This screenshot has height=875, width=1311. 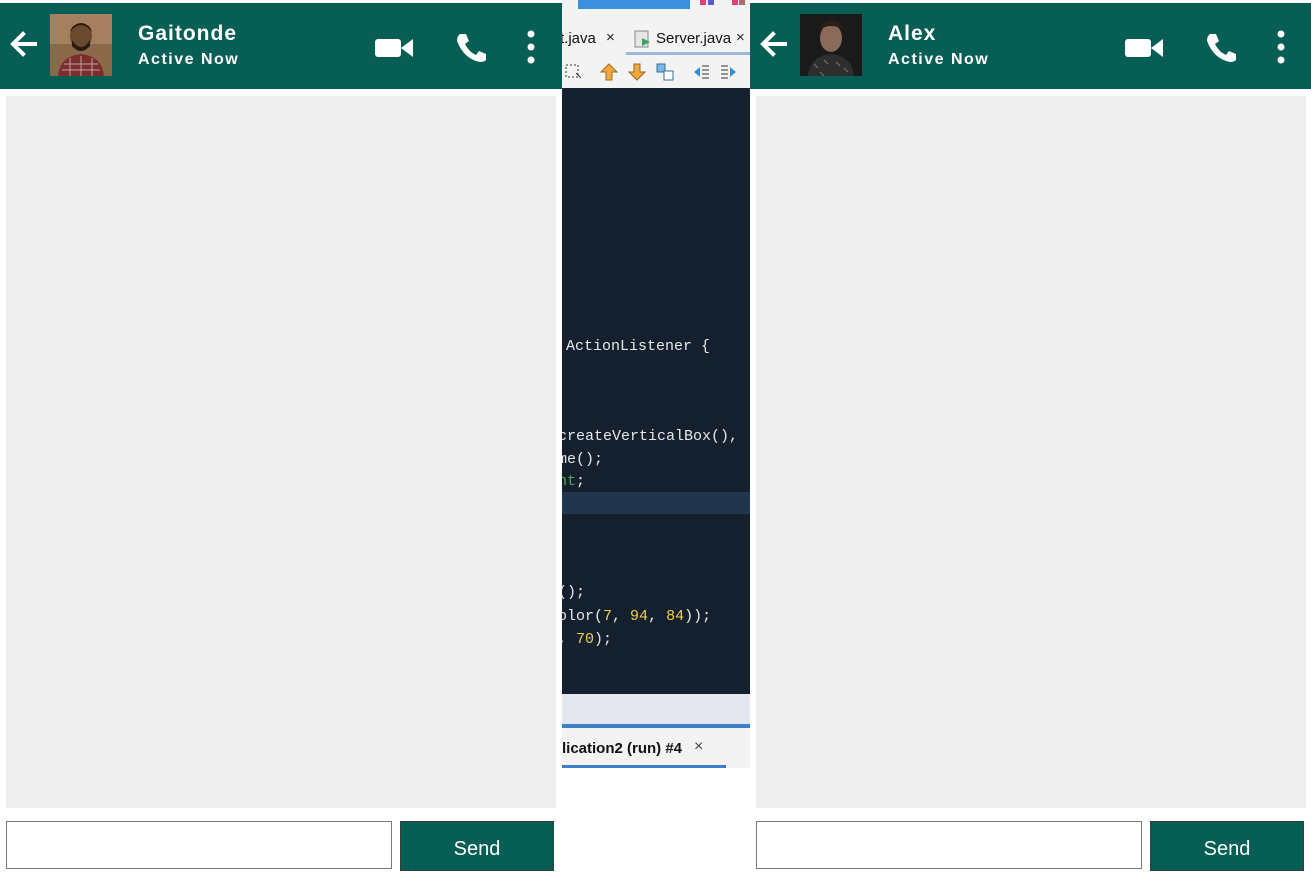 What do you see at coordinates (281, 46) in the screenshot?
I see `chat-header: Gaitonde Active Now` at bounding box center [281, 46].